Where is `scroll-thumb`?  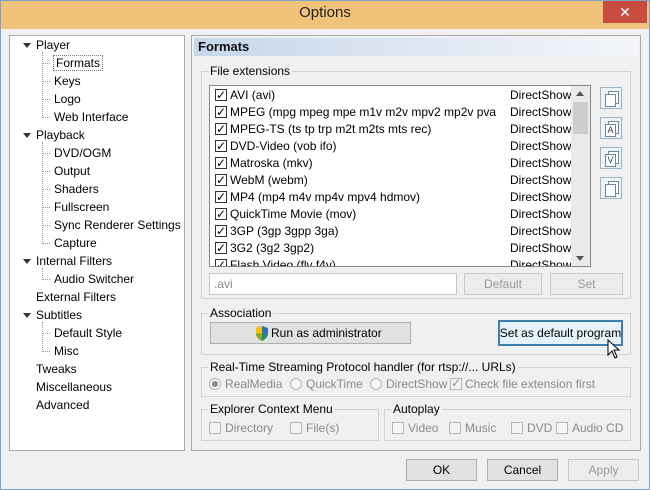 scroll-thumb is located at coordinates (580, 118).